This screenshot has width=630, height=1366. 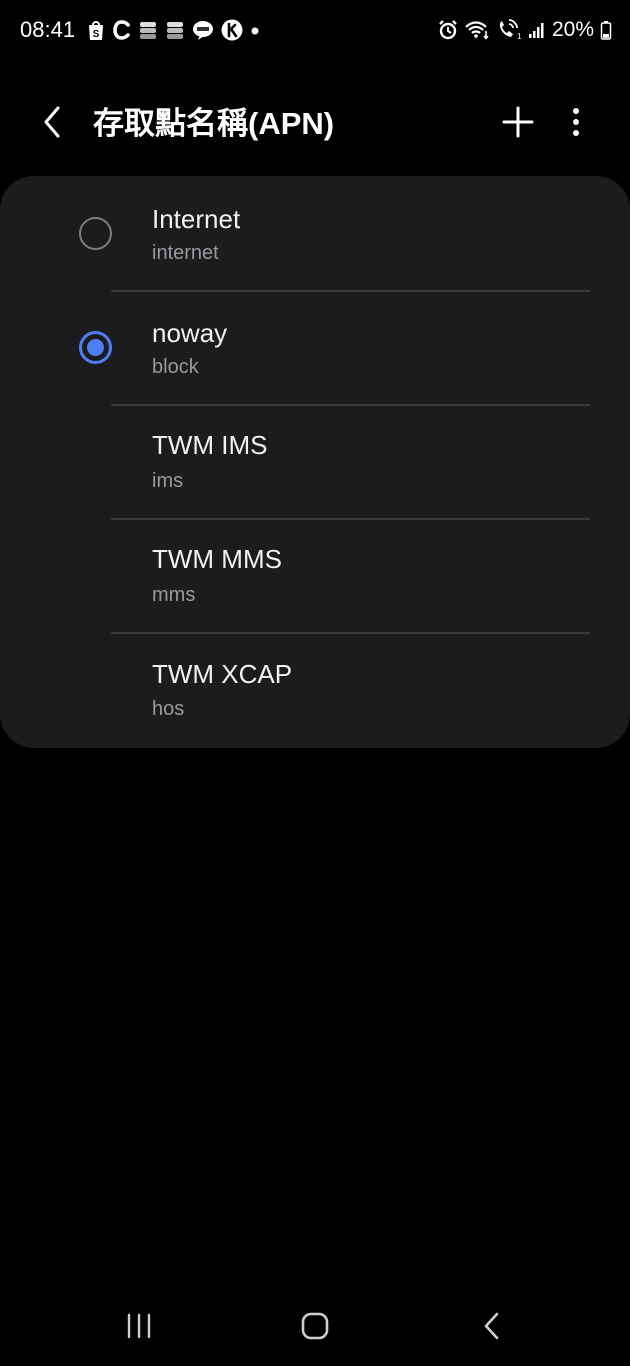 I want to click on apn-radio-button, so click(x=95, y=233).